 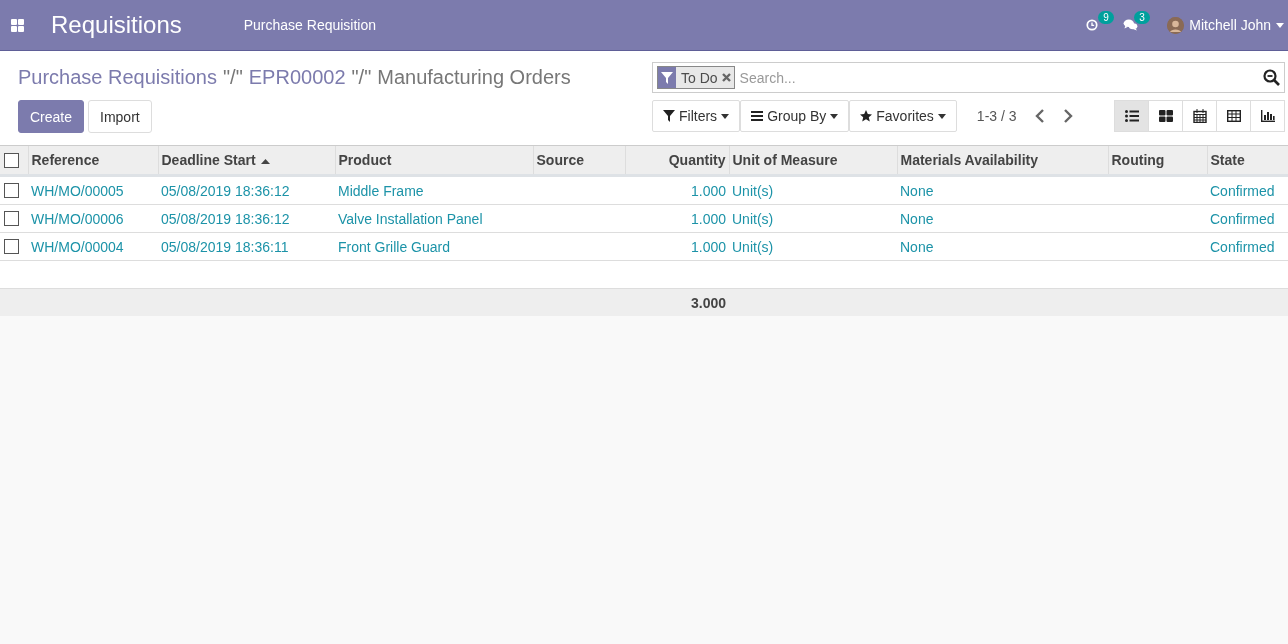 What do you see at coordinates (1039, 116) in the screenshot?
I see `chevron-left-icon` at bounding box center [1039, 116].